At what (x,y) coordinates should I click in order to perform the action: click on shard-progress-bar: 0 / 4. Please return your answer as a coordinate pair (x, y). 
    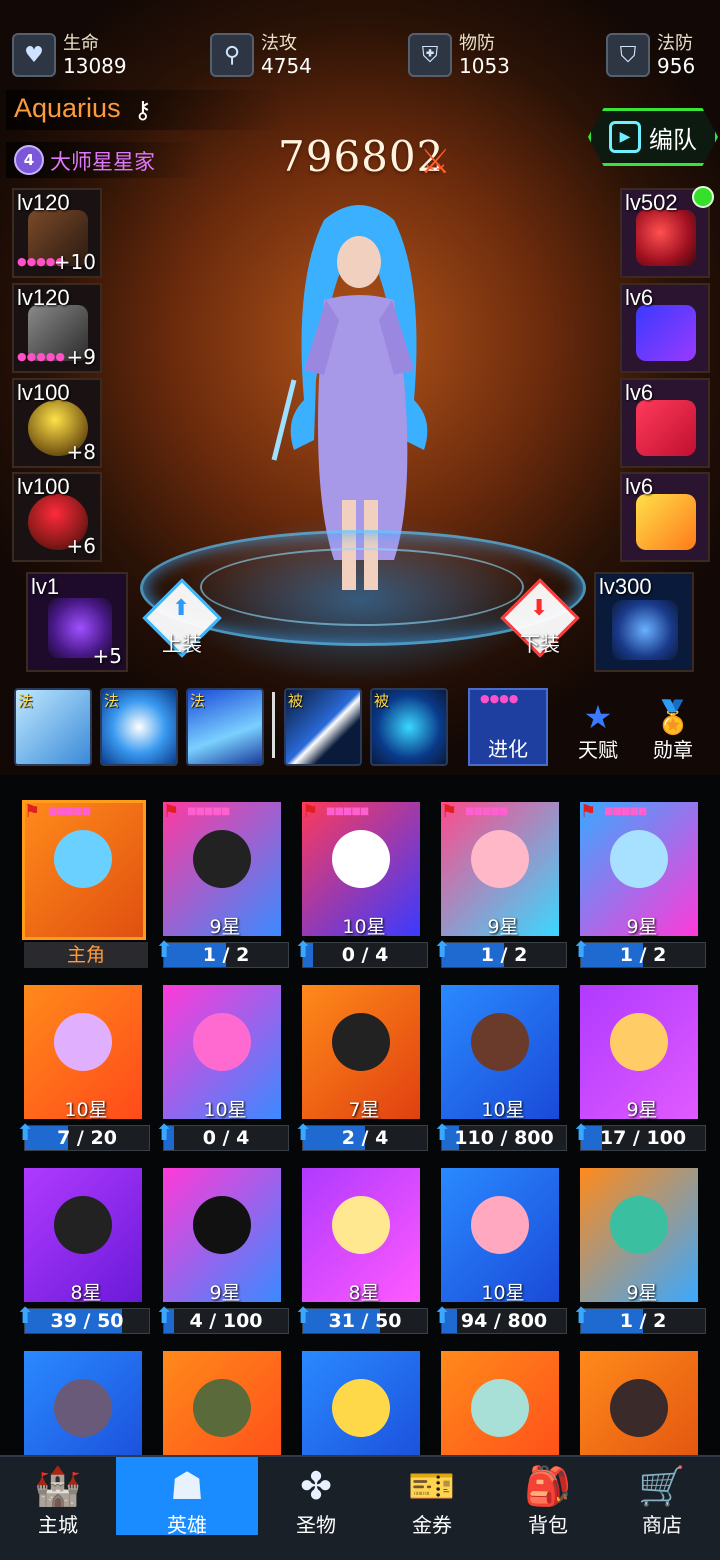
    Looking at the image, I should click on (365, 955).